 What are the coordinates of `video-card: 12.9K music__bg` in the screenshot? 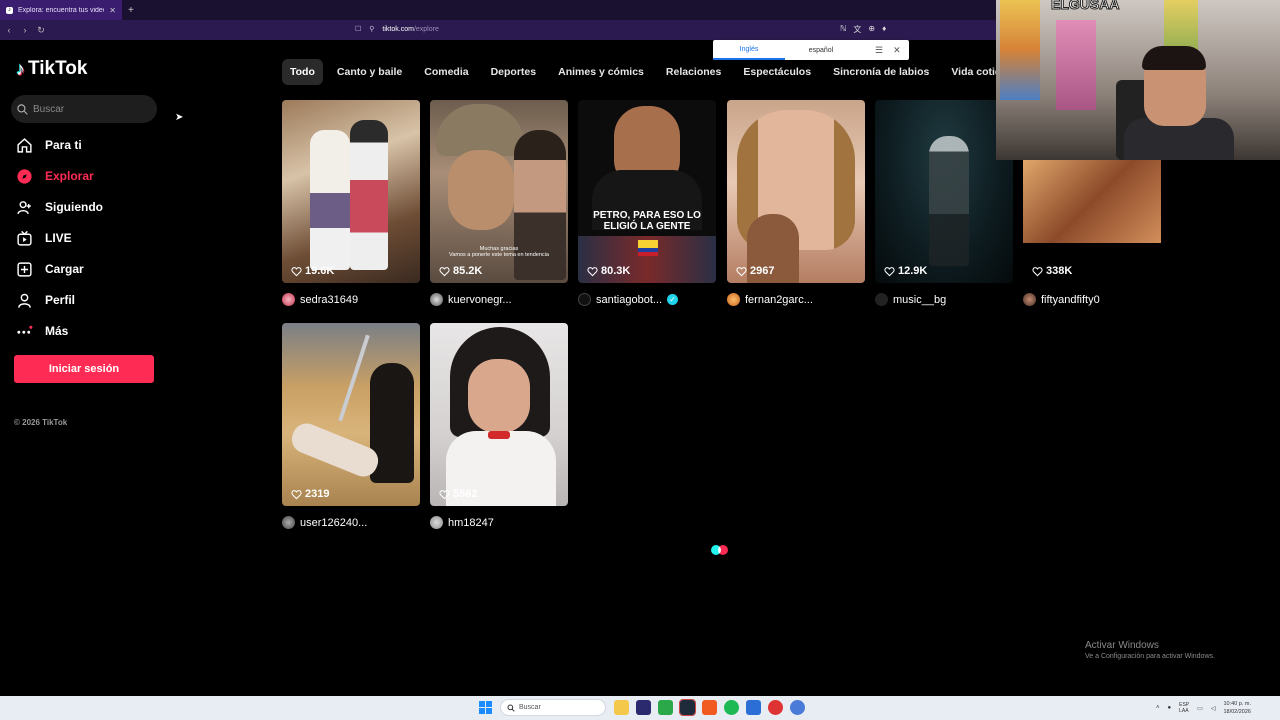 It's located at (944, 203).